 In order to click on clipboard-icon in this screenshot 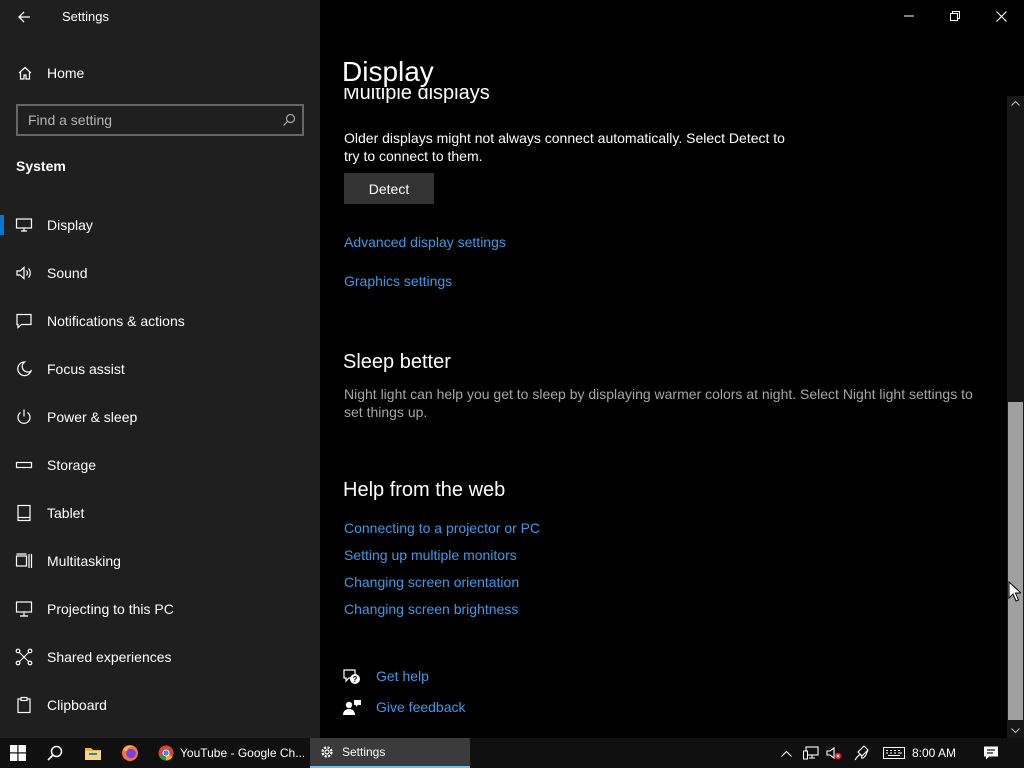, I will do `click(24, 705)`.